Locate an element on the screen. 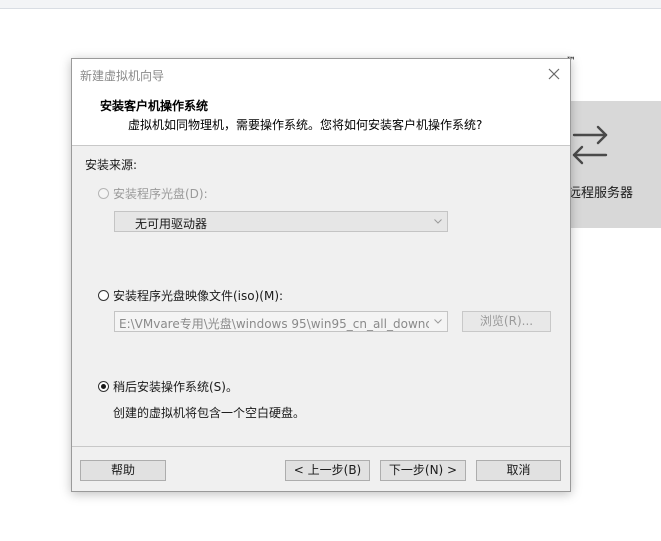 This screenshot has width=661, height=541. iso-radio is located at coordinates (103, 295).